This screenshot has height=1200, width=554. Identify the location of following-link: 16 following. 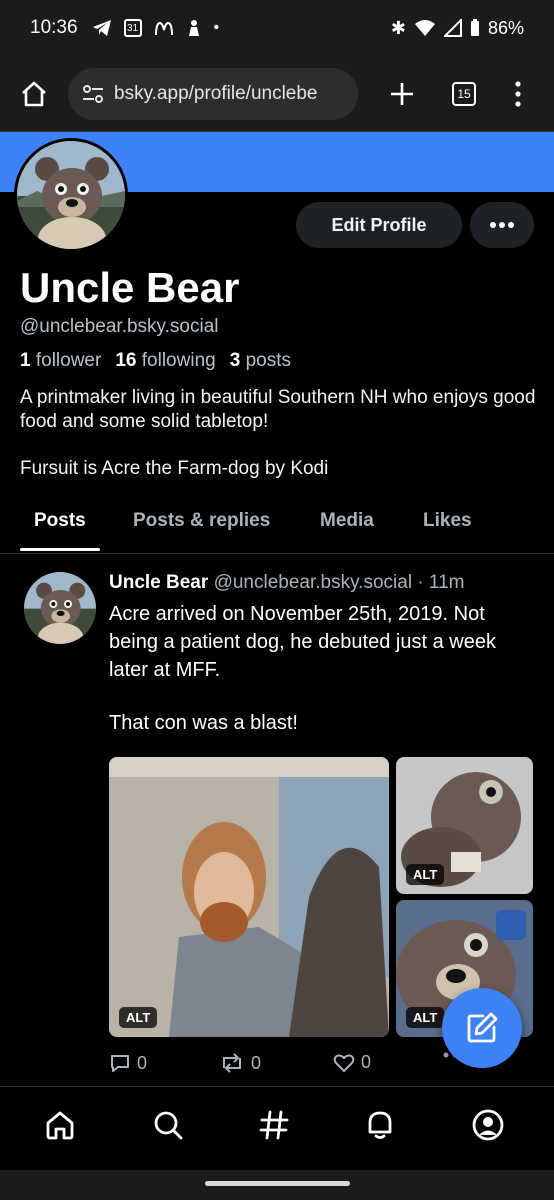
(165, 361).